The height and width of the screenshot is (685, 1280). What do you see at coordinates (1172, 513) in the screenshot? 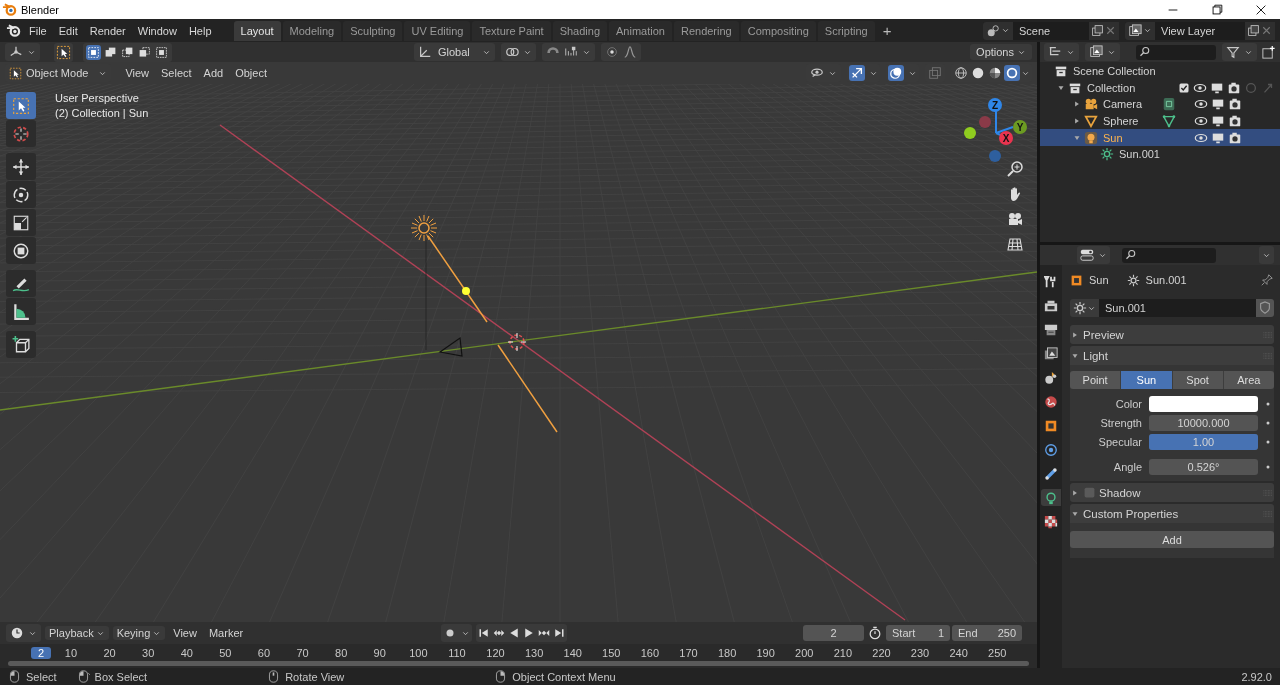
I see `panel-header: Custom Properties` at bounding box center [1172, 513].